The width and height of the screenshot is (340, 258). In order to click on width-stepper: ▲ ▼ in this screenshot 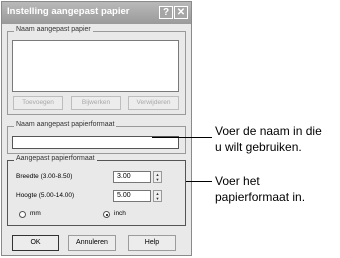, I will do `click(157, 177)`.